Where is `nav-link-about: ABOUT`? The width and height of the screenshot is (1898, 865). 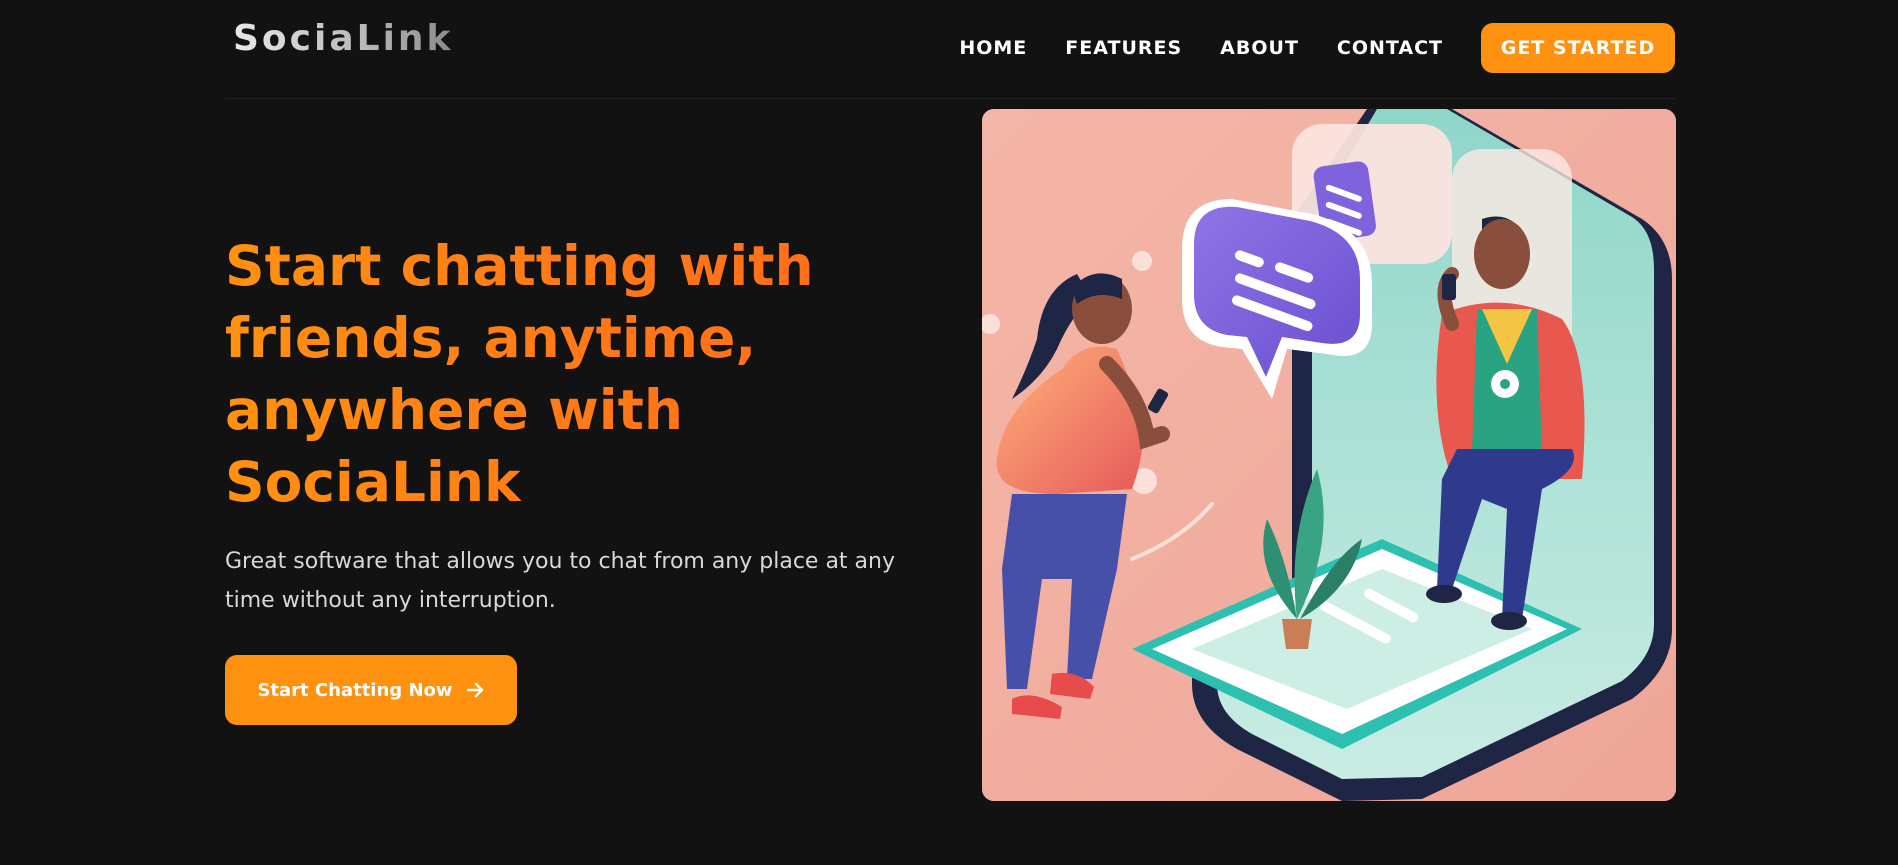 nav-link-about: ABOUT is located at coordinates (1259, 48).